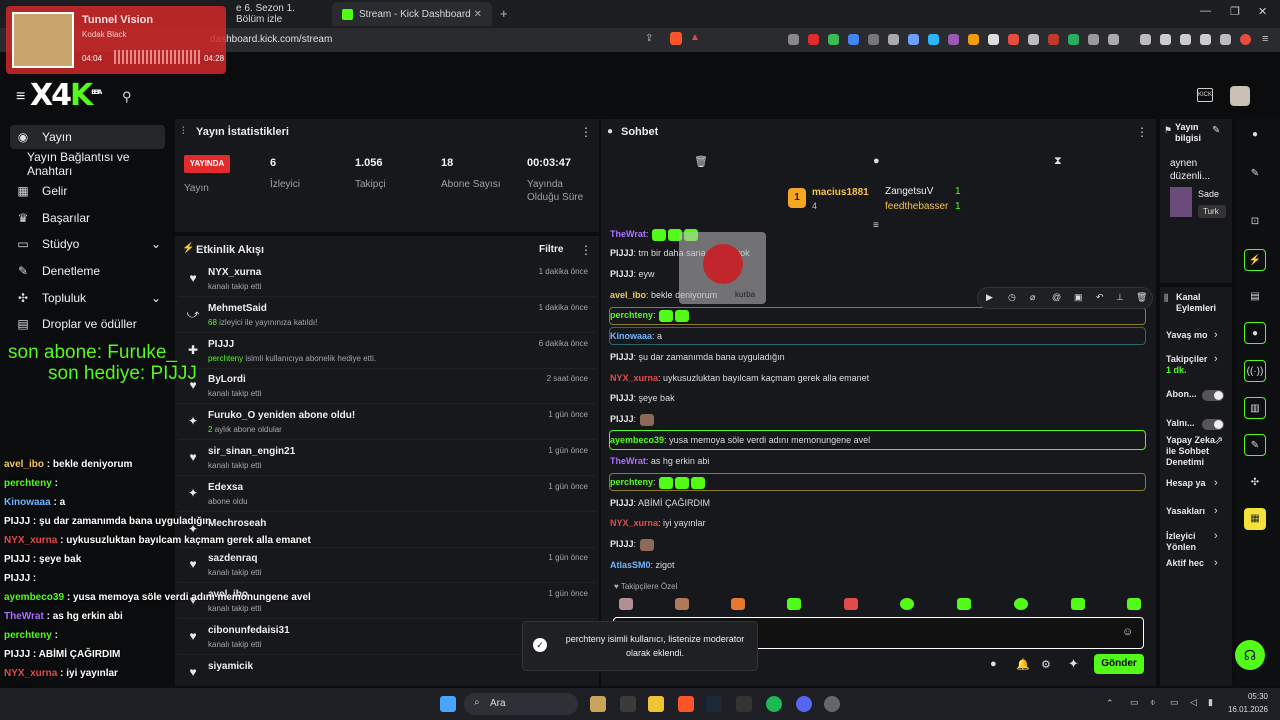 The image size is (1280, 720). Describe the element at coordinates (840, 192) in the screenshot. I see `leaderboard-user: macius1881` at that location.